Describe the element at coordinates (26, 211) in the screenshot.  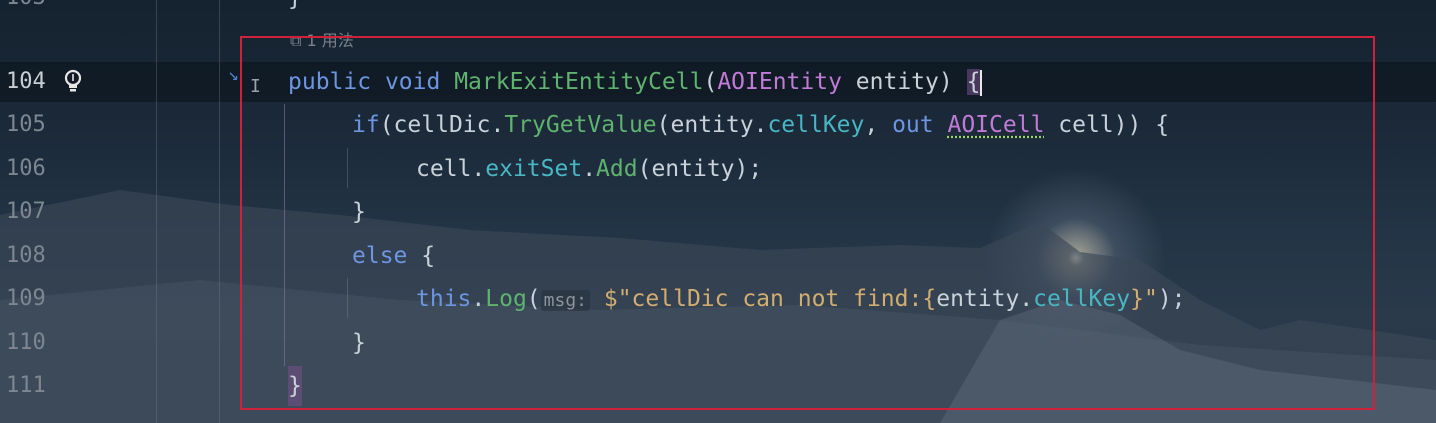
I see `line-number: 107` at that location.